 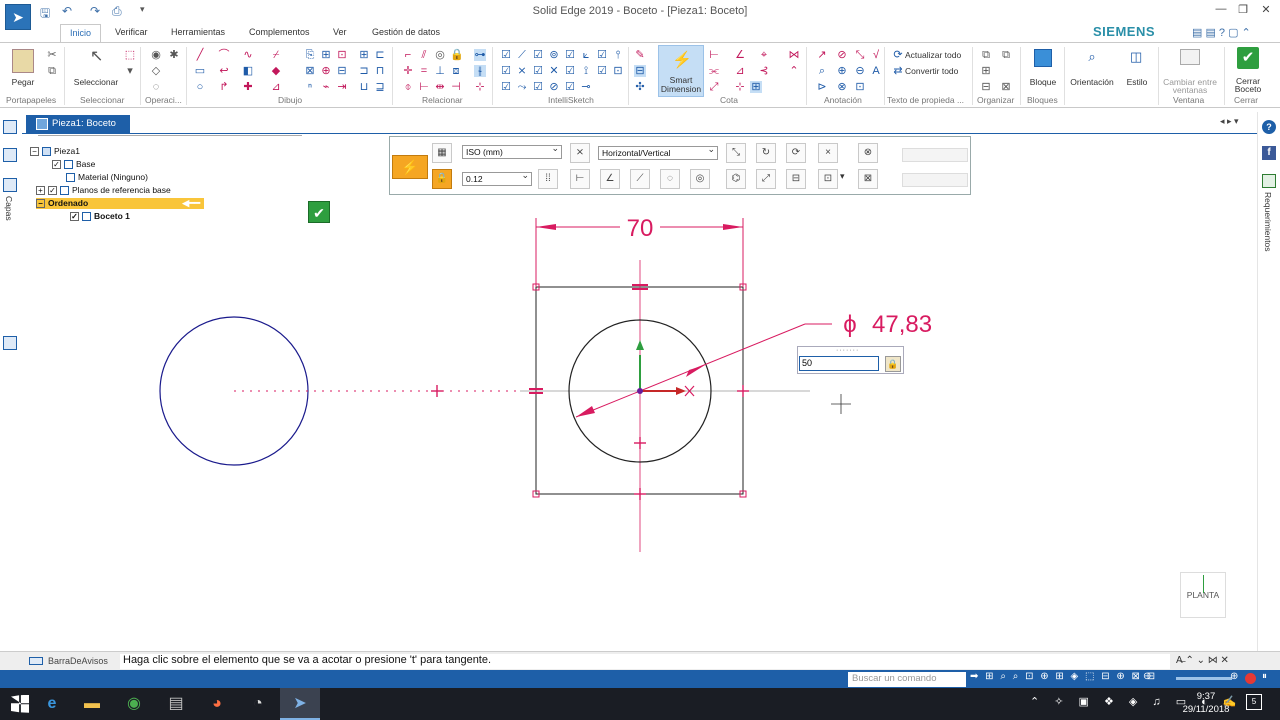 What do you see at coordinates (1203, 595) in the screenshot?
I see `view-cube: PLANTA` at bounding box center [1203, 595].